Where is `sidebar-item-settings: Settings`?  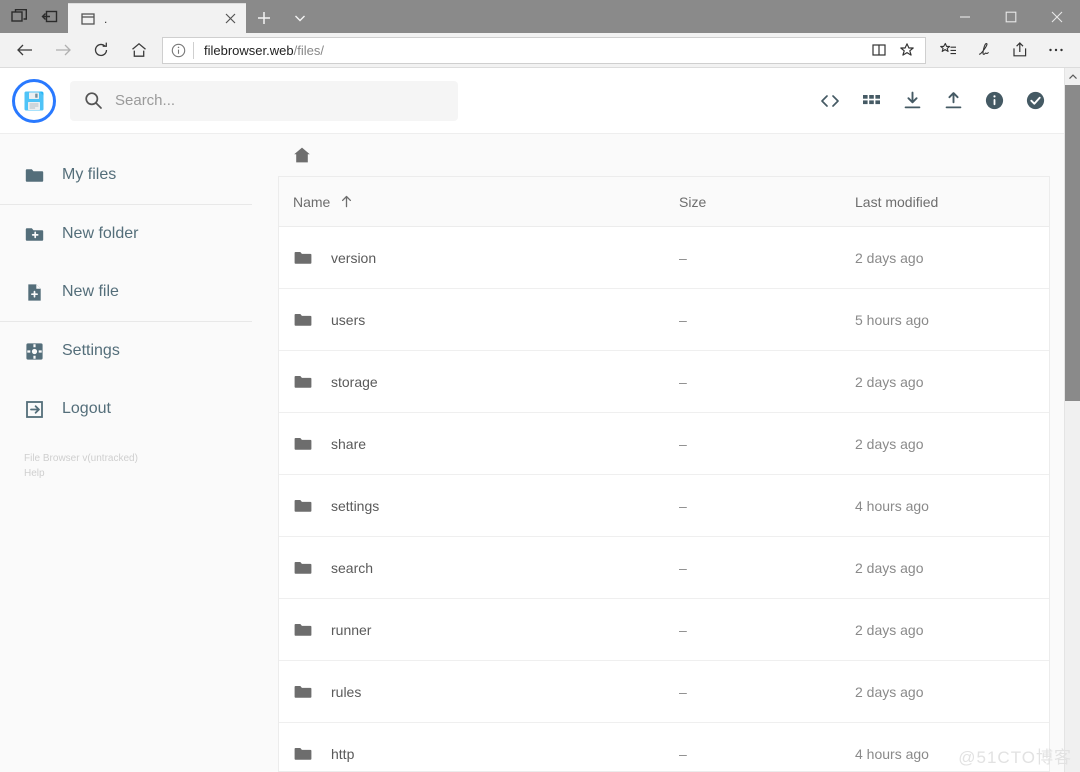 sidebar-item-settings: Settings is located at coordinates (139, 351).